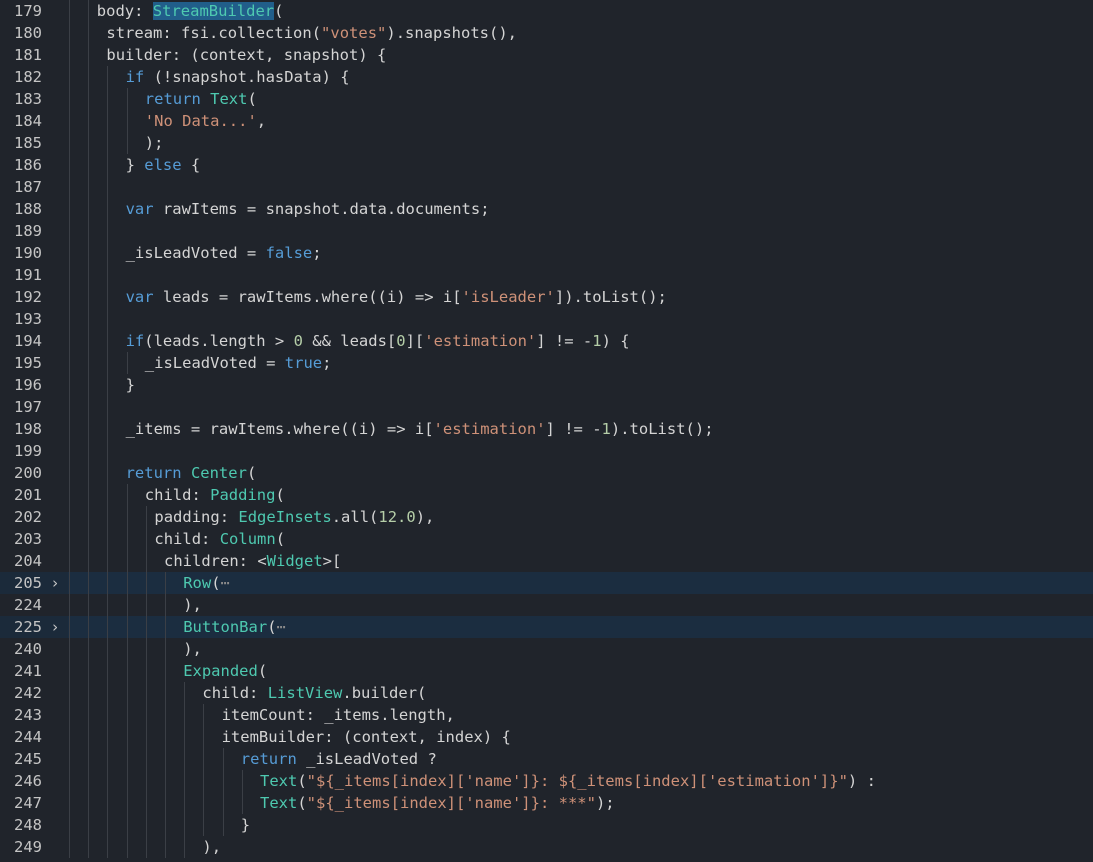 This screenshot has width=1093, height=862. Describe the element at coordinates (580, 517) in the screenshot. I see `code-area: padding: EdgeInsets.all(12.0),` at that location.